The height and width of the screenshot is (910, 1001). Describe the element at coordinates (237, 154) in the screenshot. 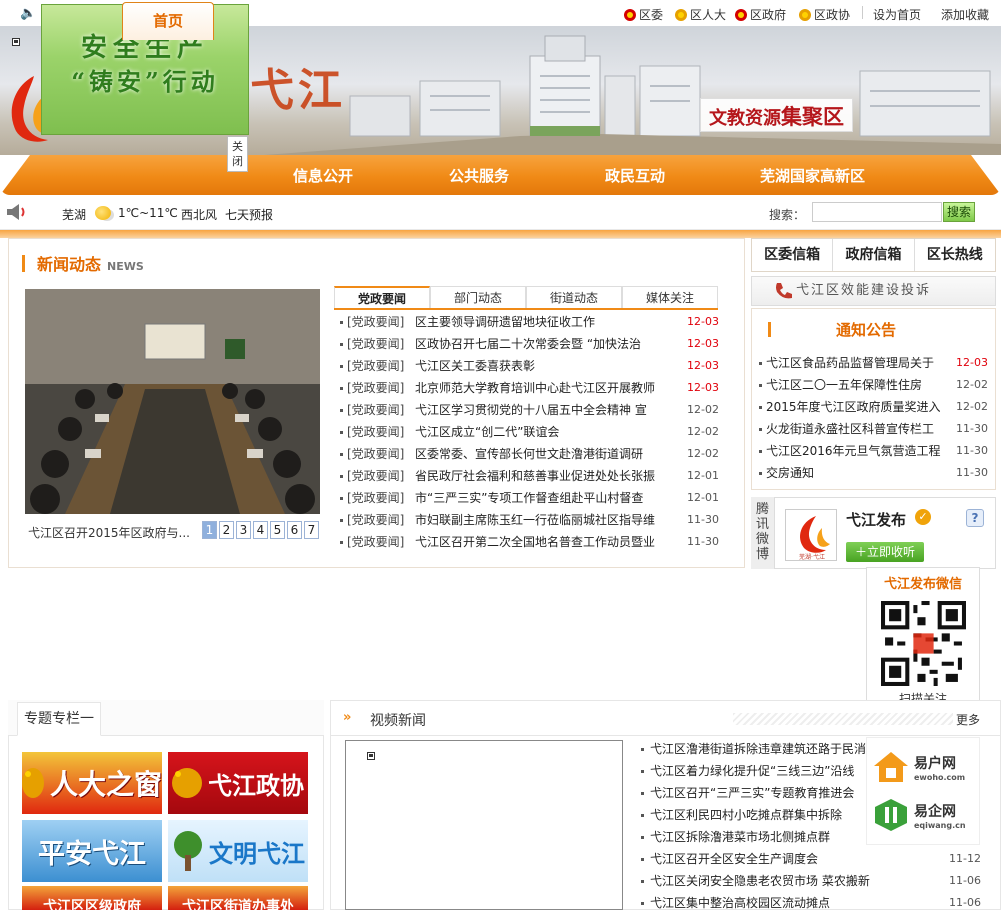

I see `ad-close-button: 关闭` at that location.